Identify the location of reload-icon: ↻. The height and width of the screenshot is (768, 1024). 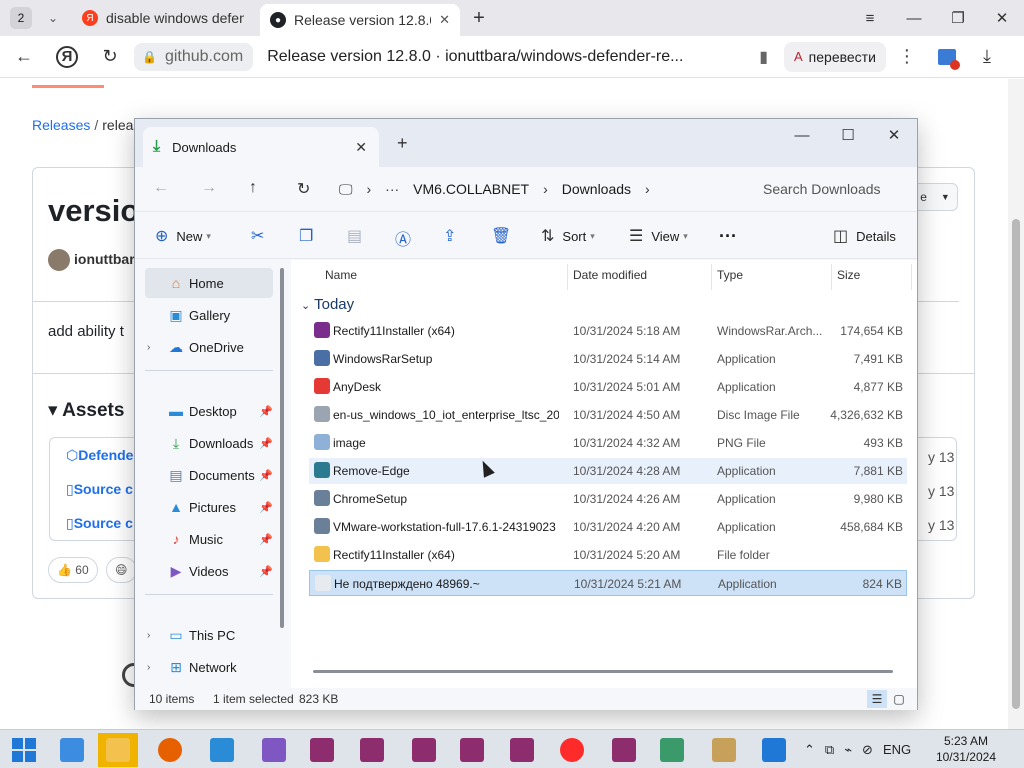
(110, 57).